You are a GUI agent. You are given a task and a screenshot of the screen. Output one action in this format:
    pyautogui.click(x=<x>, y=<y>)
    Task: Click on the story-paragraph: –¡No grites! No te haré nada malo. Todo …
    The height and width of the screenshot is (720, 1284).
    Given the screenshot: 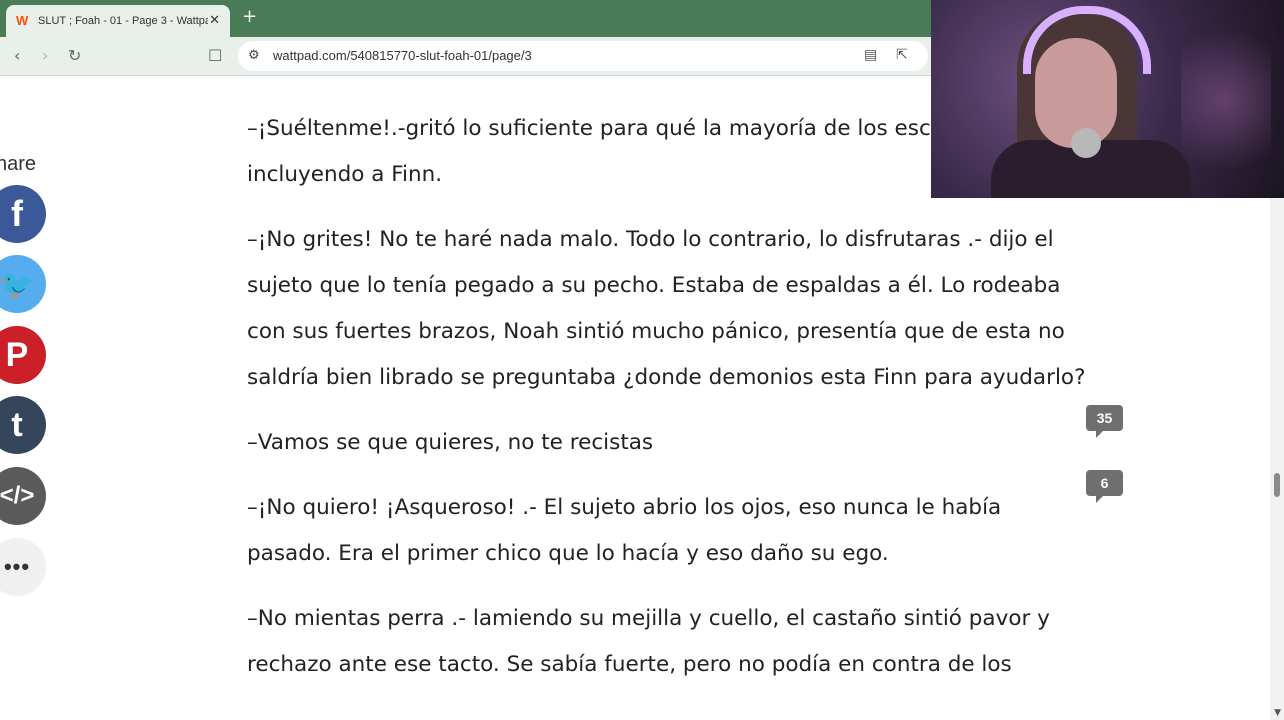 What is the action you would take?
    pyautogui.click(x=666, y=308)
    